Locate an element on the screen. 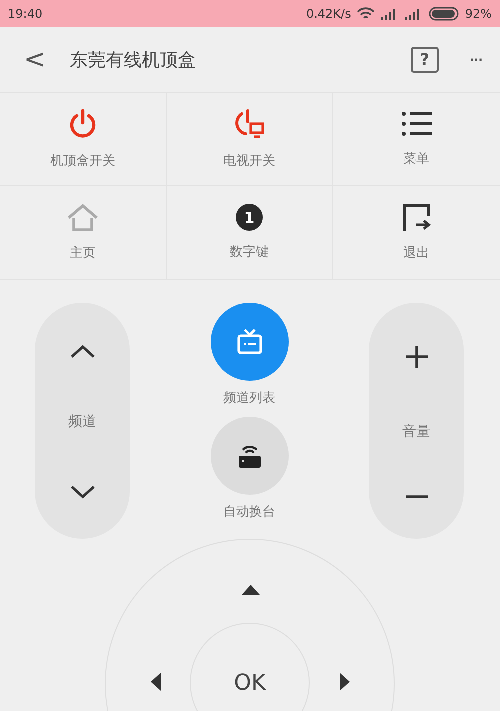 The height and width of the screenshot is (711, 500). channel-rocker: 频道 is located at coordinates (82, 421).